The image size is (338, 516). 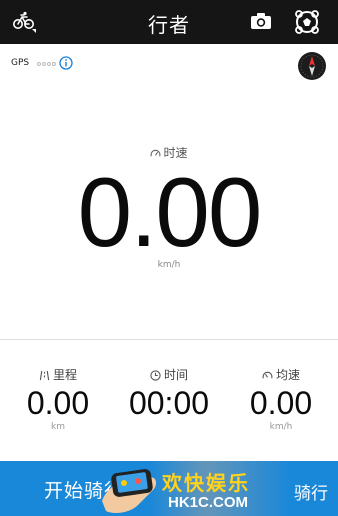 I want to click on speed-unit: km/h, so click(x=169, y=265).